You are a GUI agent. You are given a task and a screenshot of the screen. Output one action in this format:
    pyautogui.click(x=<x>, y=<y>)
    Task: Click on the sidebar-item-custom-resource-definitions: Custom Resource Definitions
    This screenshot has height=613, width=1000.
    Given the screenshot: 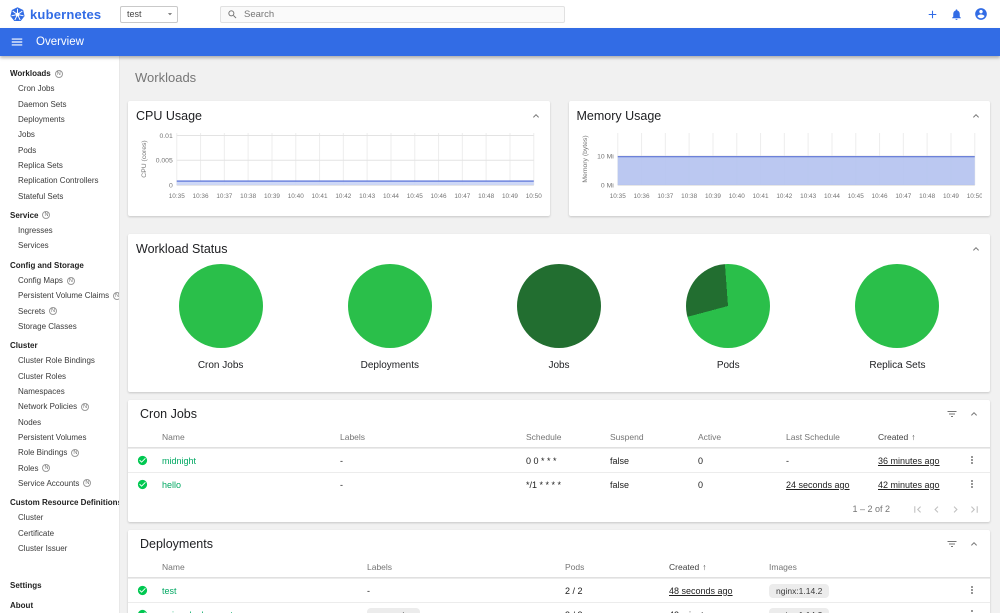 What is the action you would take?
    pyautogui.click(x=59, y=502)
    